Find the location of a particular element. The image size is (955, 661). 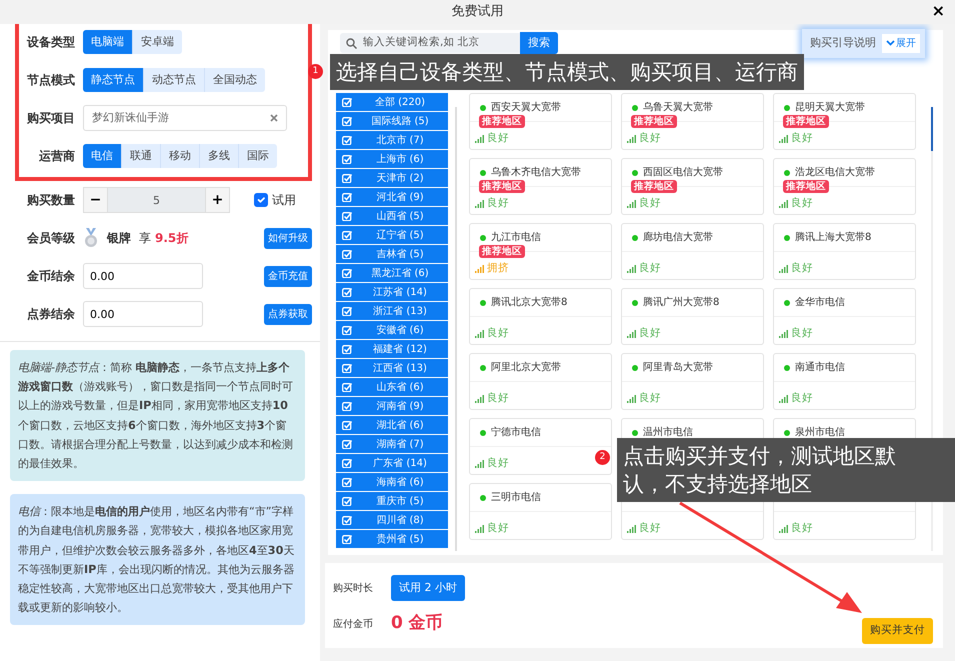

scrollbar-thumb is located at coordinates (932, 129).